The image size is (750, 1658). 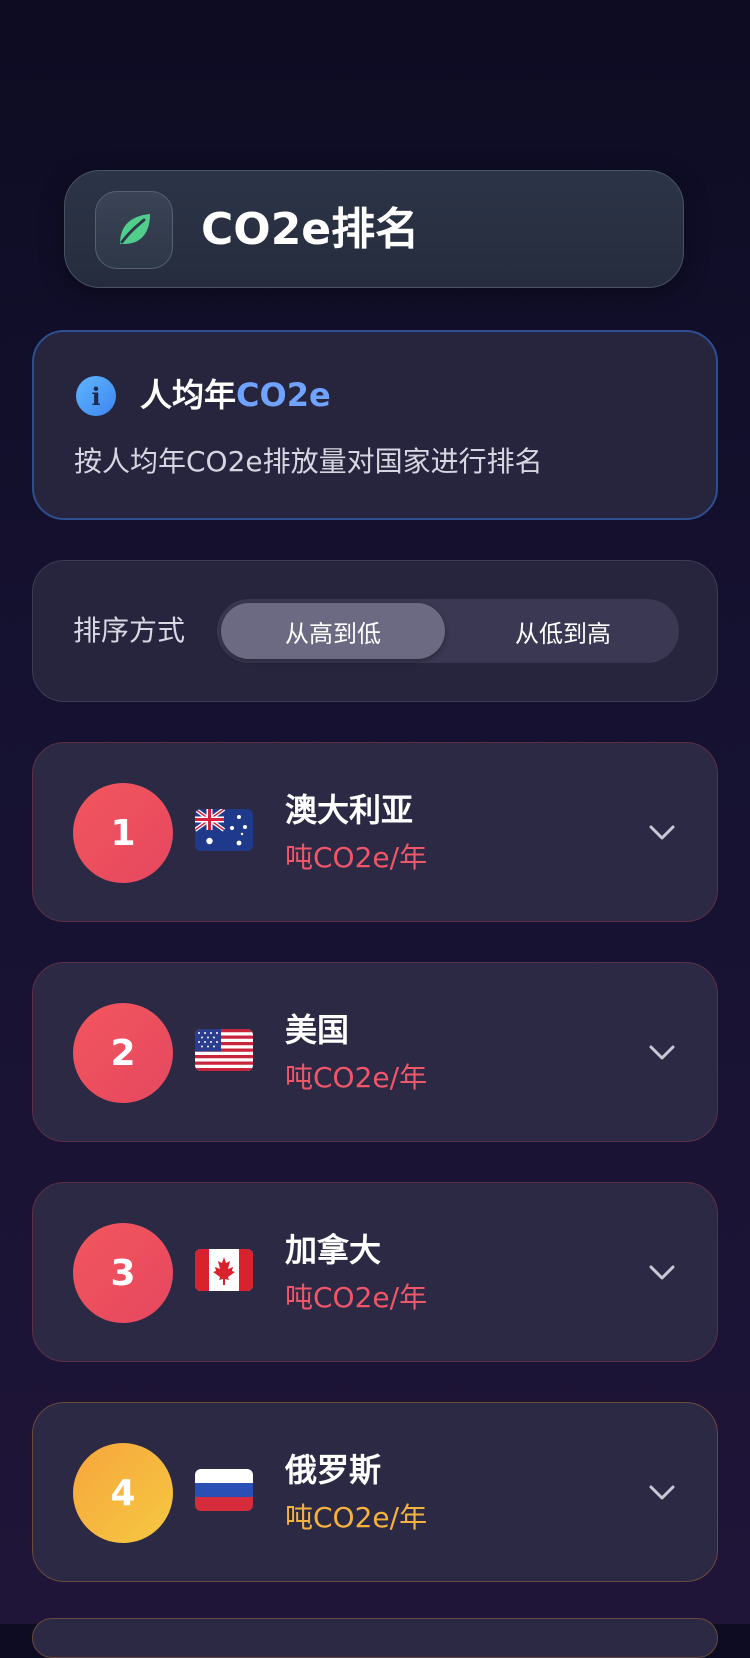 I want to click on info-title: 人均年CO2e, so click(x=235, y=395).